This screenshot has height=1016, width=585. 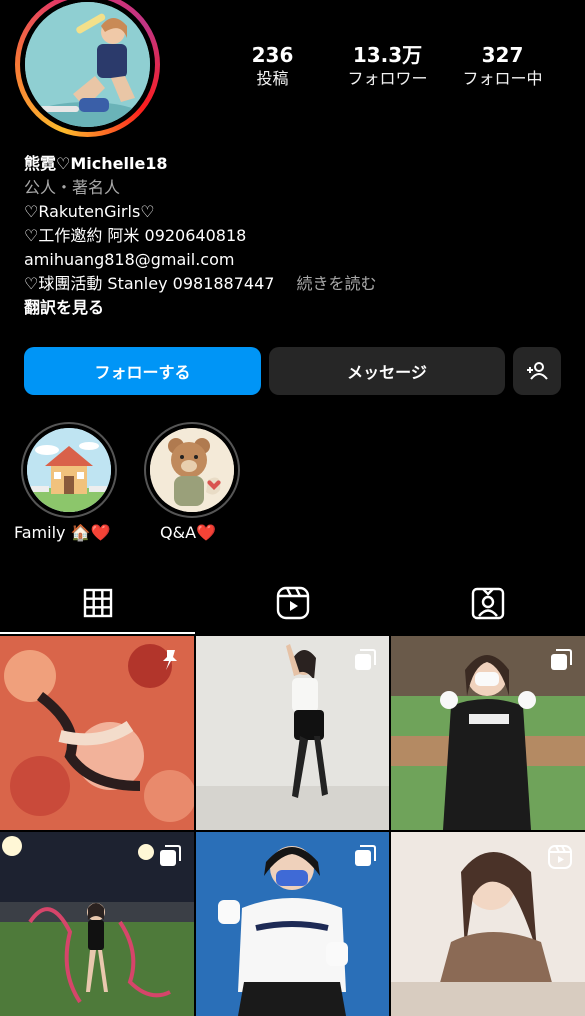 I want to click on tab-tagged, so click(x=487, y=603).